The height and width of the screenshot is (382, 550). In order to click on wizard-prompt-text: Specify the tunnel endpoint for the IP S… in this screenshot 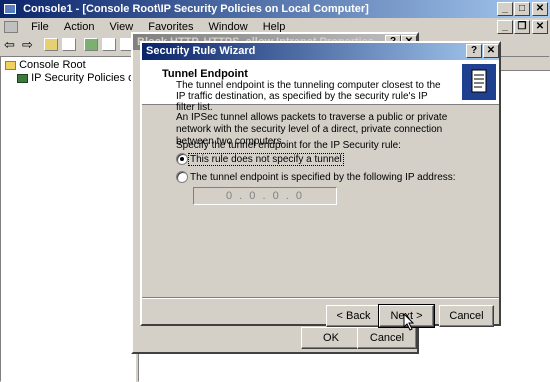, I will do `click(288, 145)`.